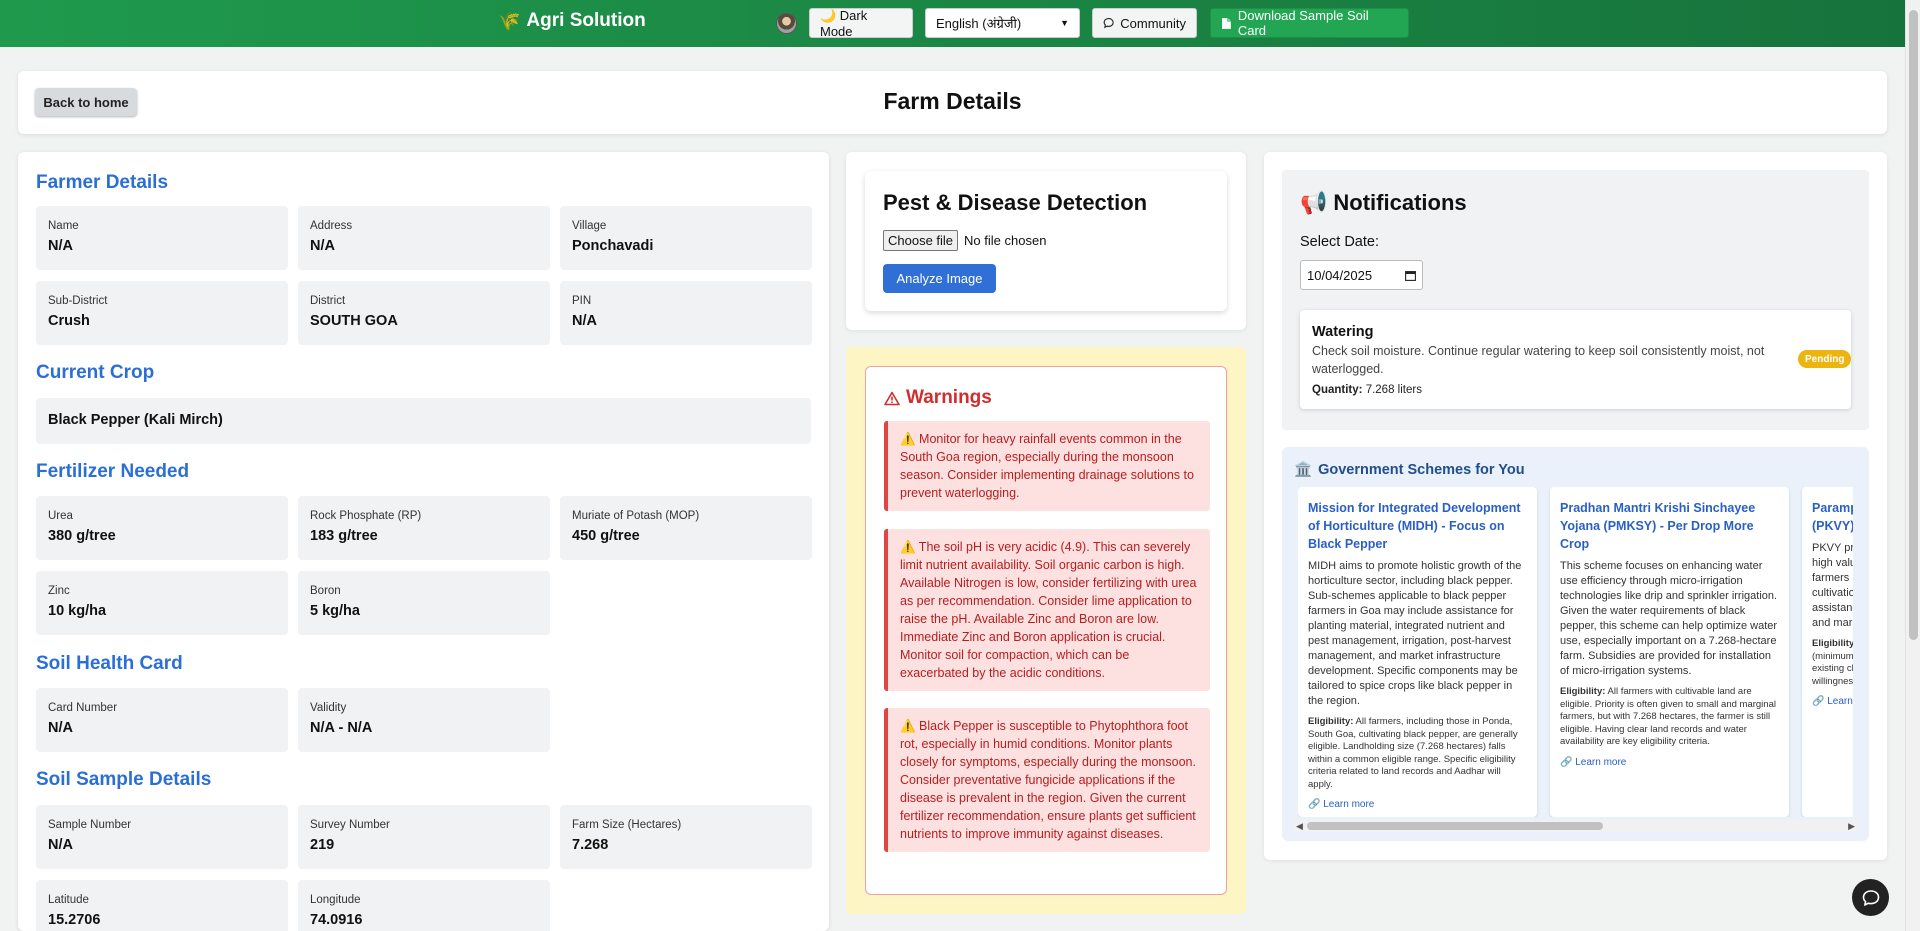  What do you see at coordinates (424, 528) in the screenshot?
I see `field-rock-phosphate: Rock Phosphate (RP) 183 g/tree` at bounding box center [424, 528].